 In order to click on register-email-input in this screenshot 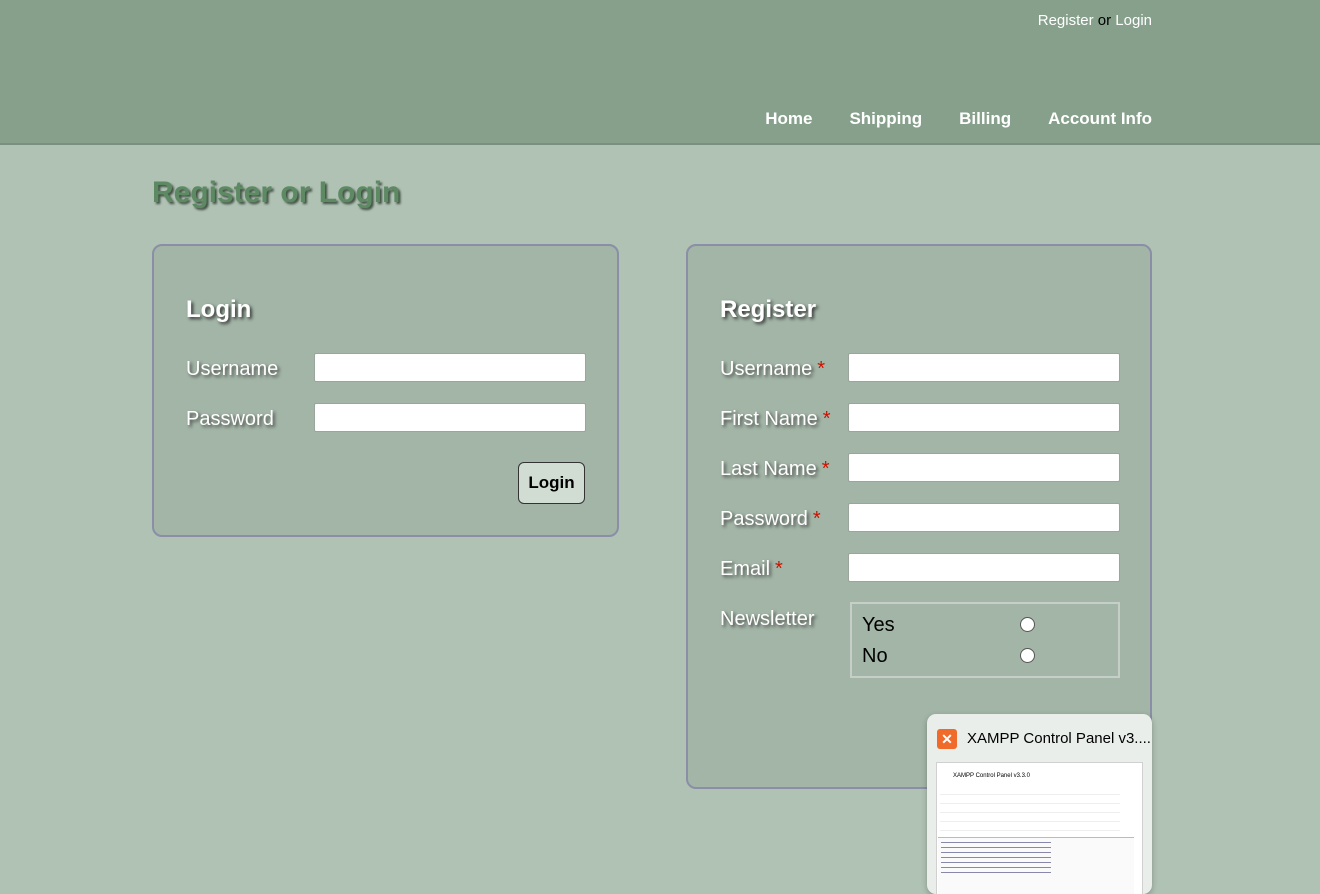, I will do `click(984, 567)`.